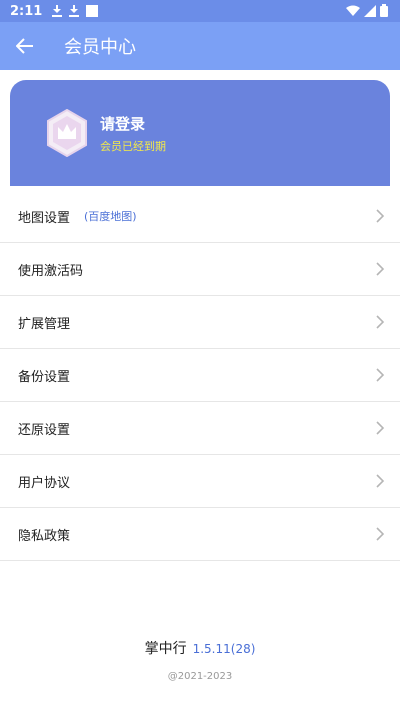 The height and width of the screenshot is (711, 400). Describe the element at coordinates (200, 322) in the screenshot. I see `menu-item-extensions: 扩展管理` at that location.